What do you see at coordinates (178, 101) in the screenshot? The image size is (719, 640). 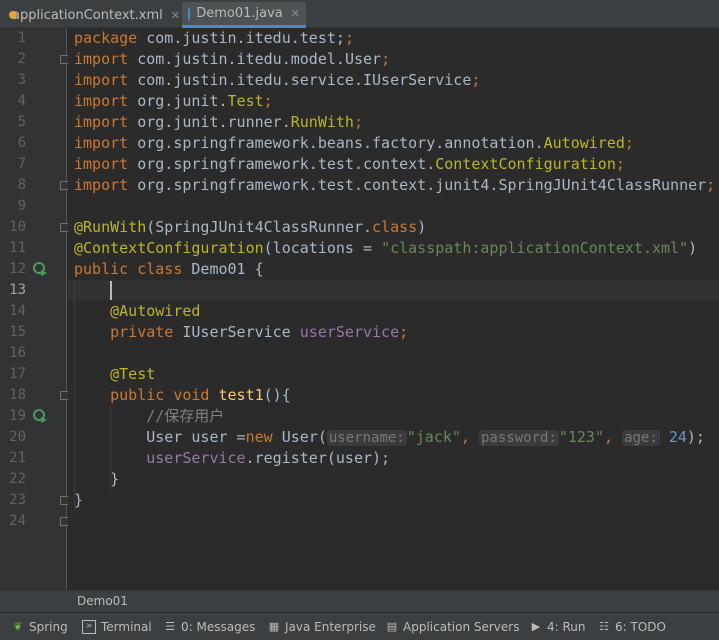 I see `code-text: org.junit.` at bounding box center [178, 101].